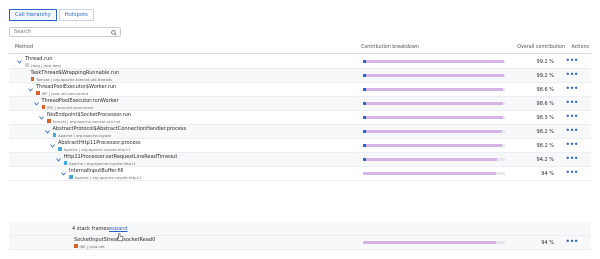 The width and height of the screenshot is (600, 259). I want to click on overall-contribution: 94 %, so click(547, 174).